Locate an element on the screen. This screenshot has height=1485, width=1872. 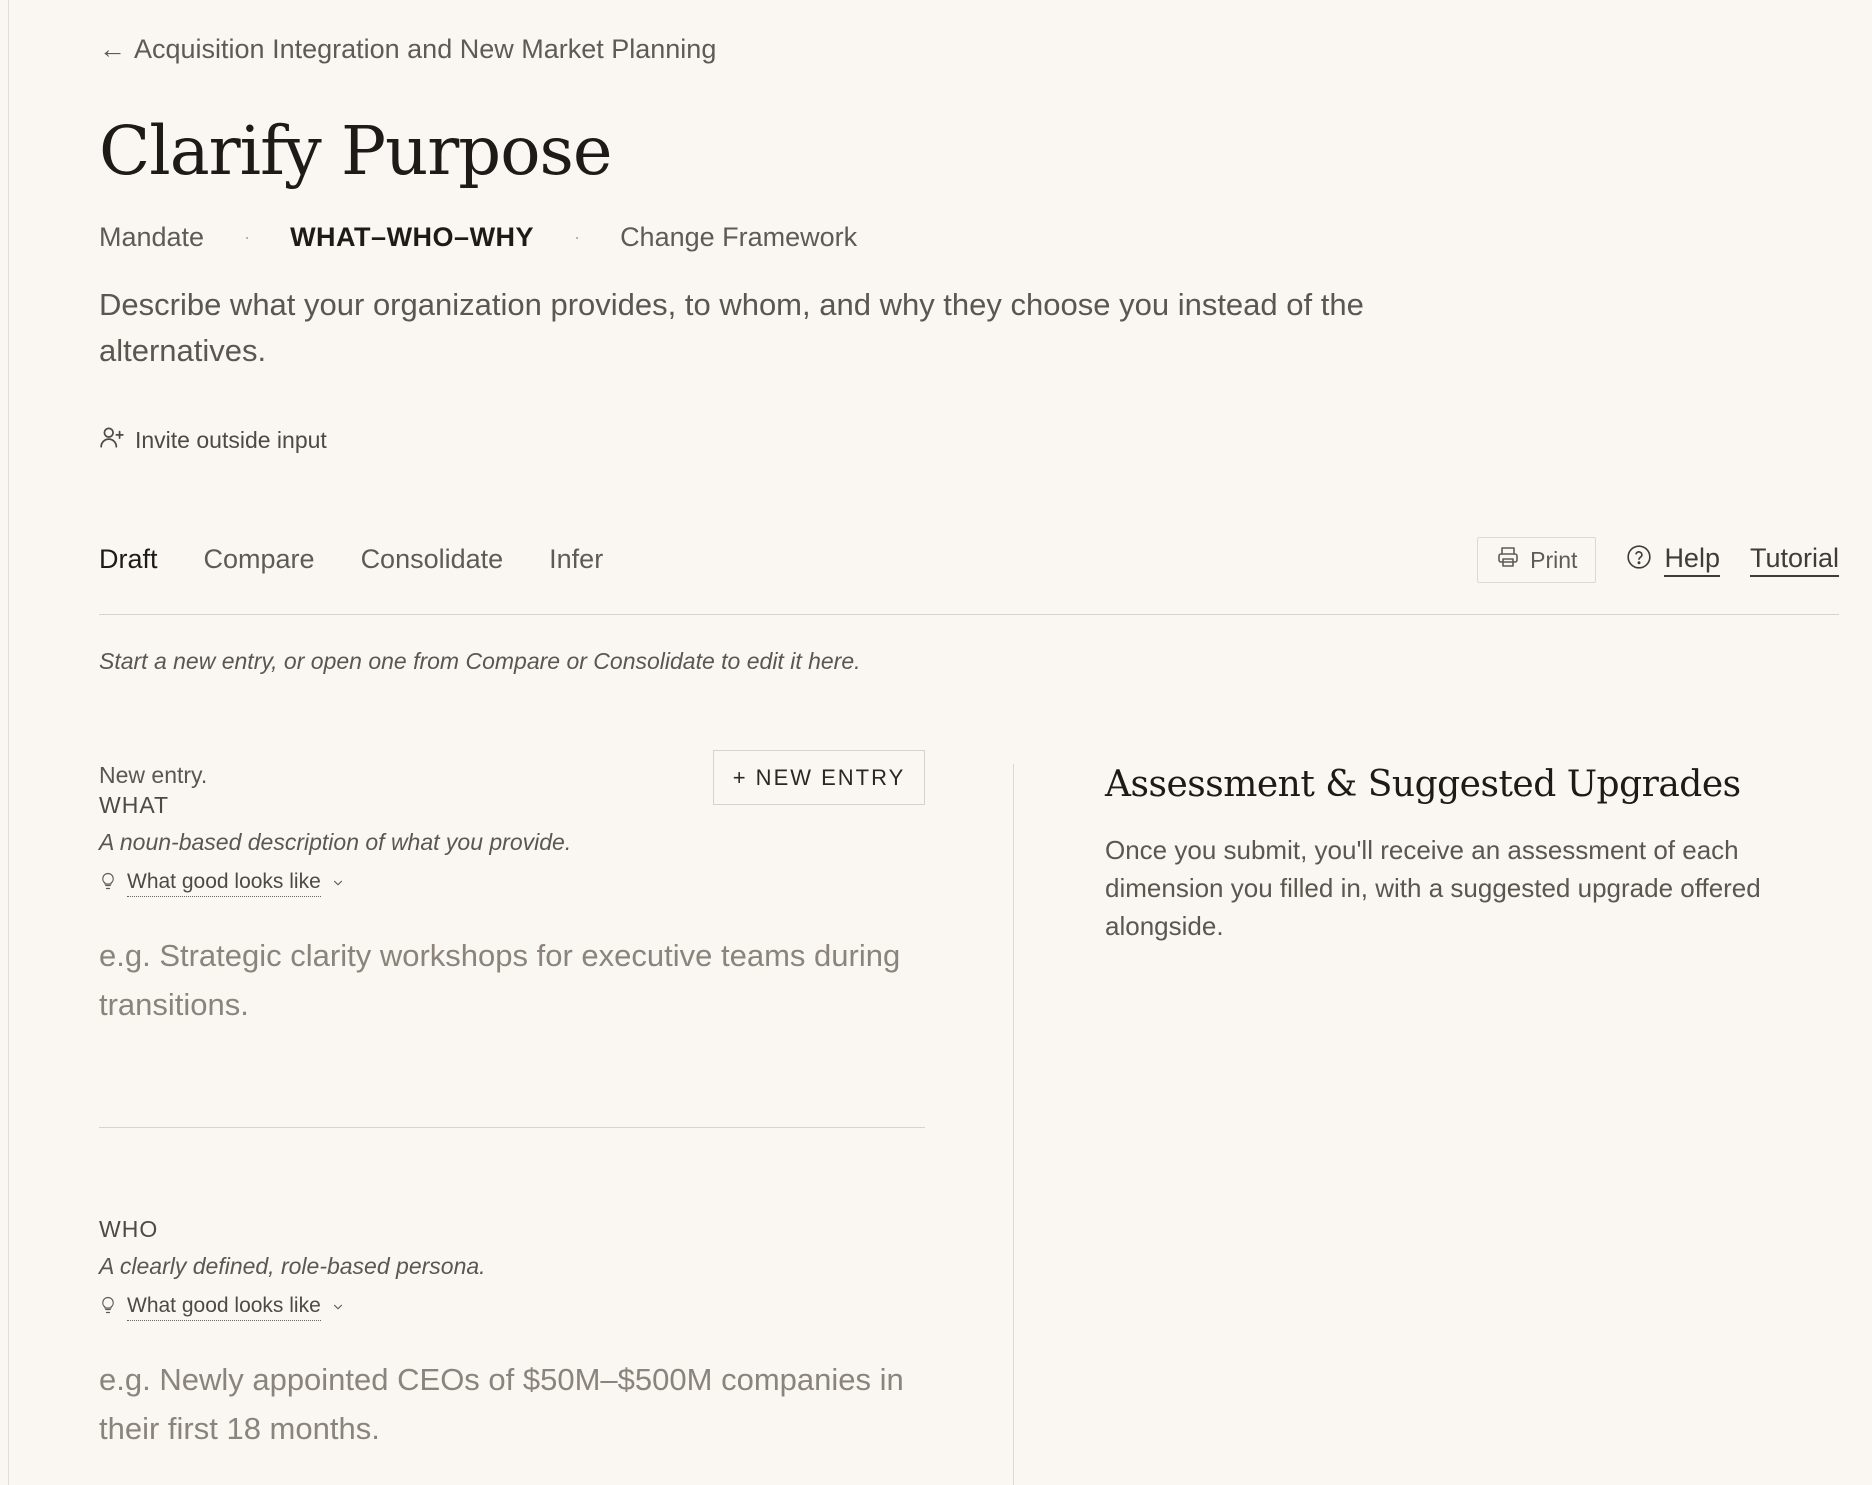
print-button: Print is located at coordinates (1537, 560).